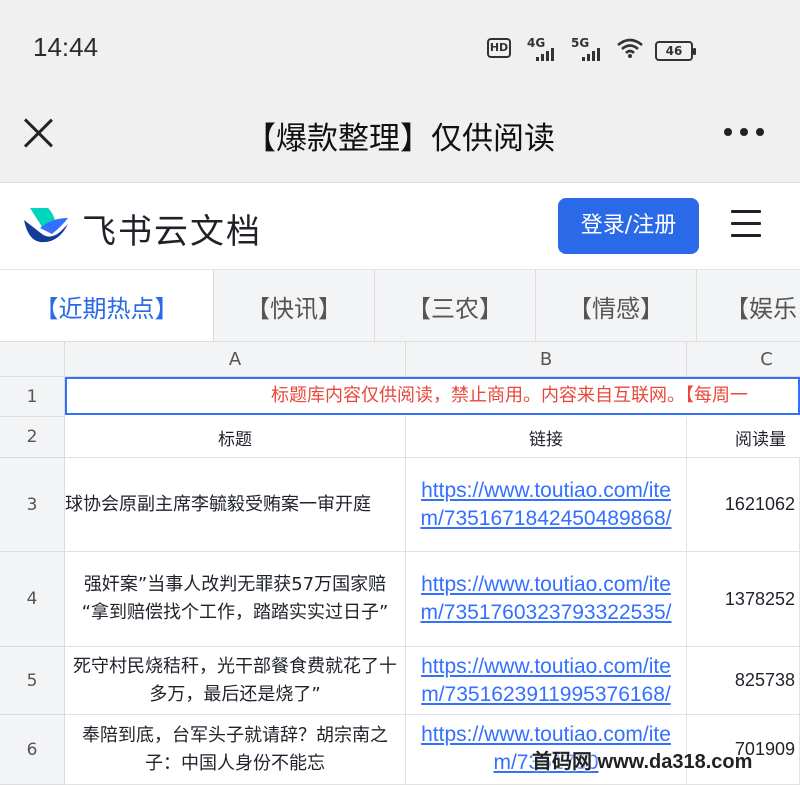 The width and height of the screenshot is (800, 785). I want to click on table-cell-reads: 1621062, so click(743, 505).